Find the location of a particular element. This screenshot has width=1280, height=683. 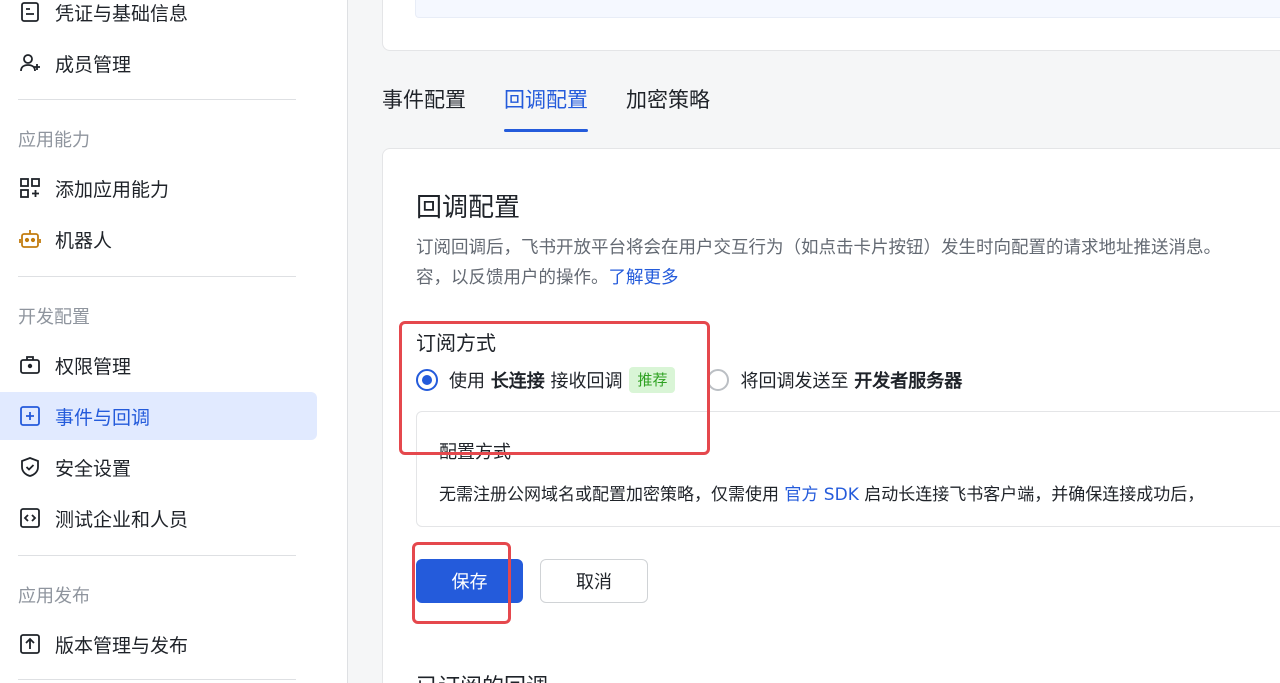

card-title: 回调配置 is located at coordinates (468, 208).